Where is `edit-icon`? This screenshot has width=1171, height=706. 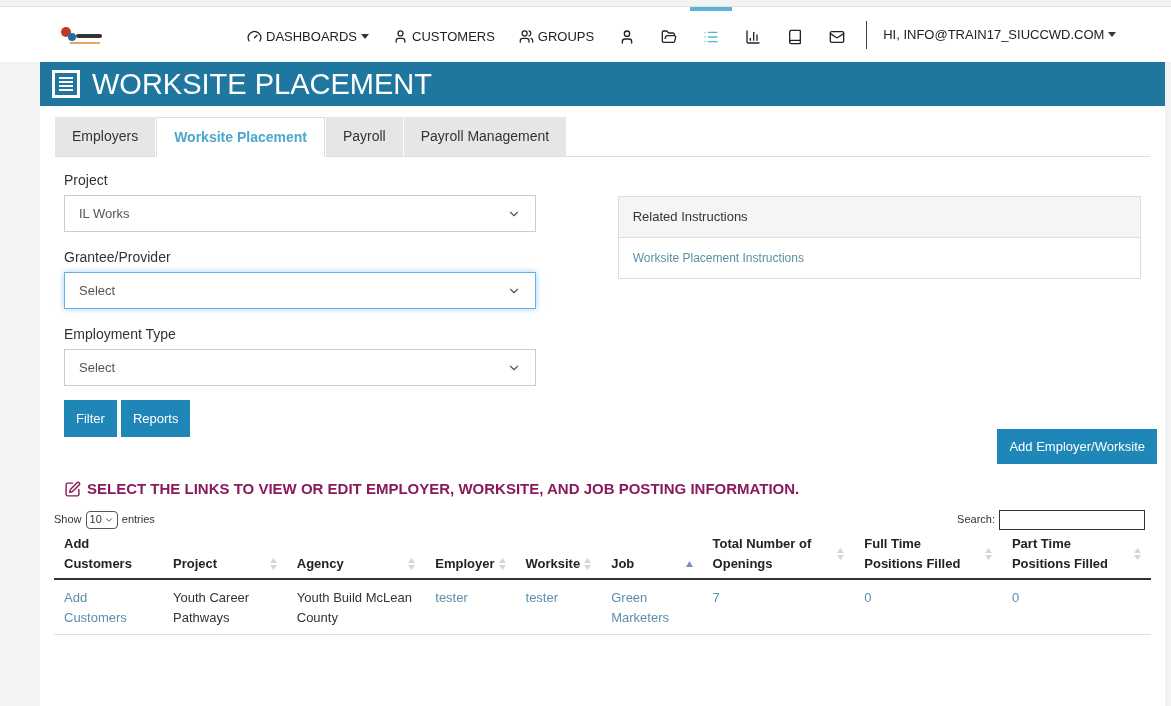 edit-icon is located at coordinates (72, 489).